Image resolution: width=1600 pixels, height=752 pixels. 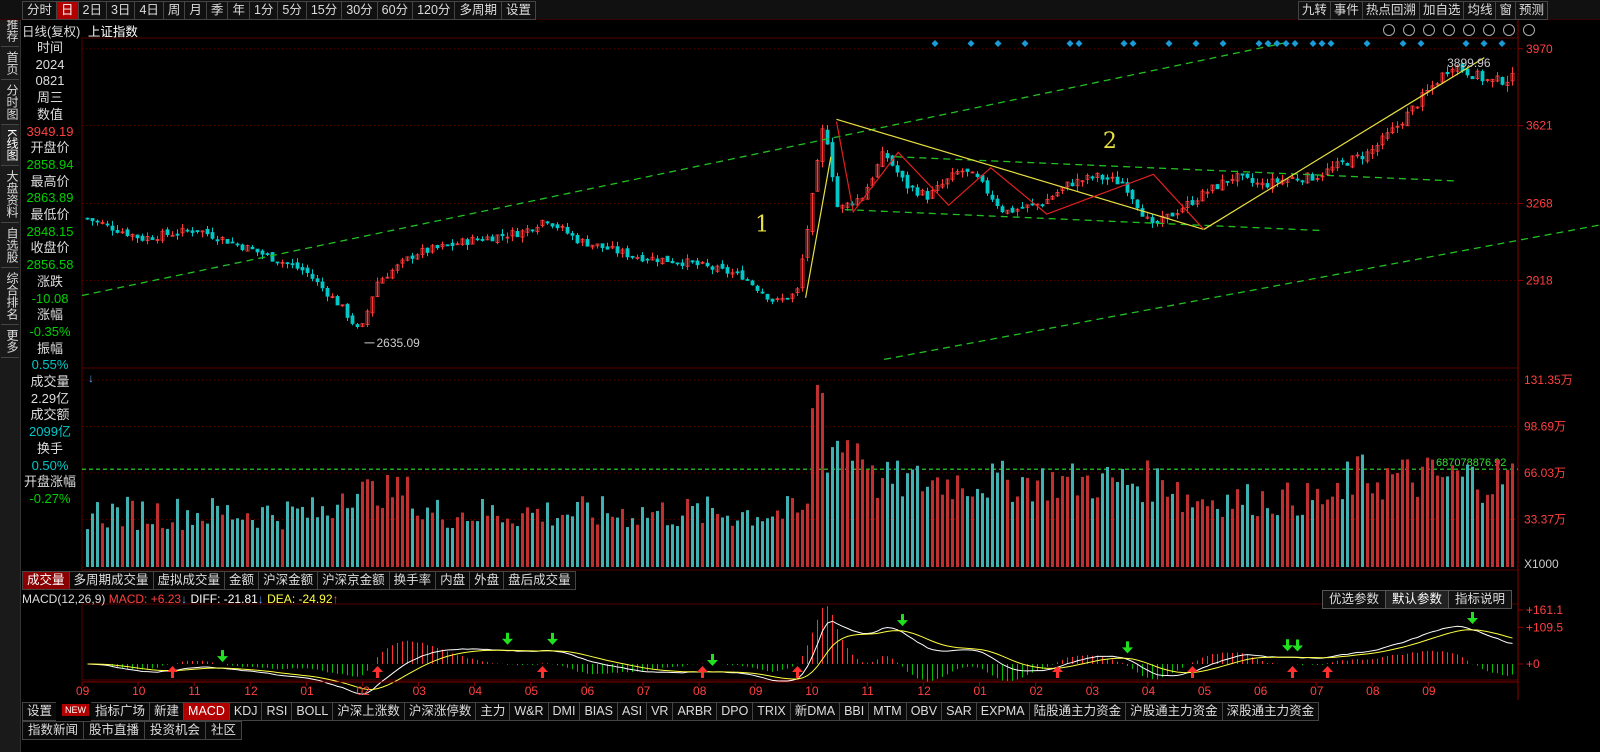 I want to click on period-button-9: 1分, so click(x=263, y=10).